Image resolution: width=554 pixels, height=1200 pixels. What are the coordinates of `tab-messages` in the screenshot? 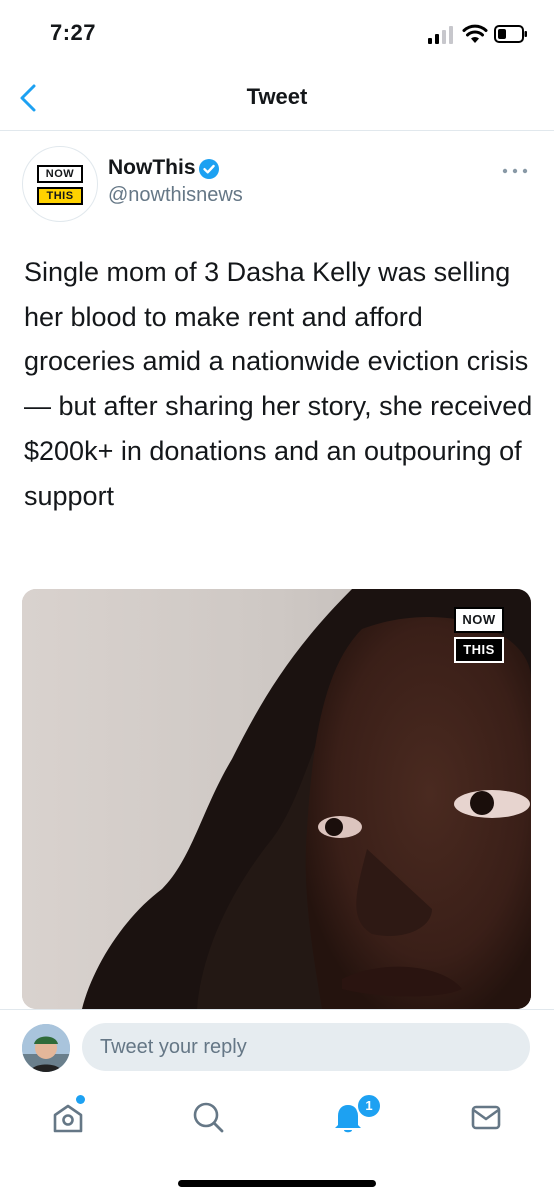 It's located at (486, 1117).